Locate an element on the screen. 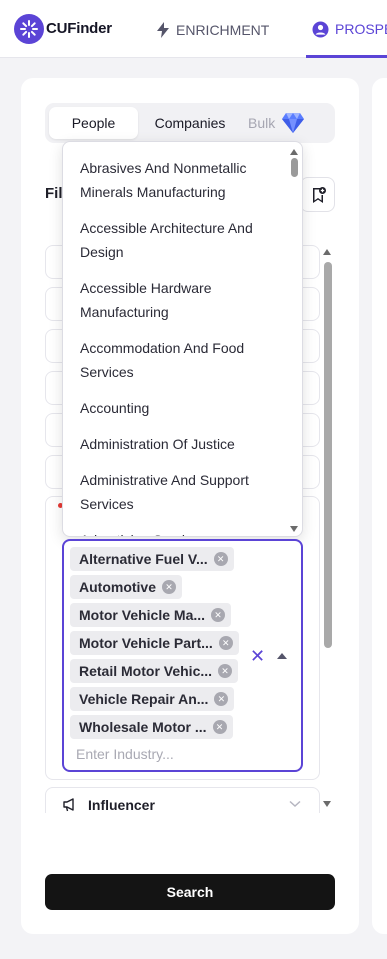 The image size is (387, 959). nav-enrichment-label: ENRICHMENT is located at coordinates (223, 30).